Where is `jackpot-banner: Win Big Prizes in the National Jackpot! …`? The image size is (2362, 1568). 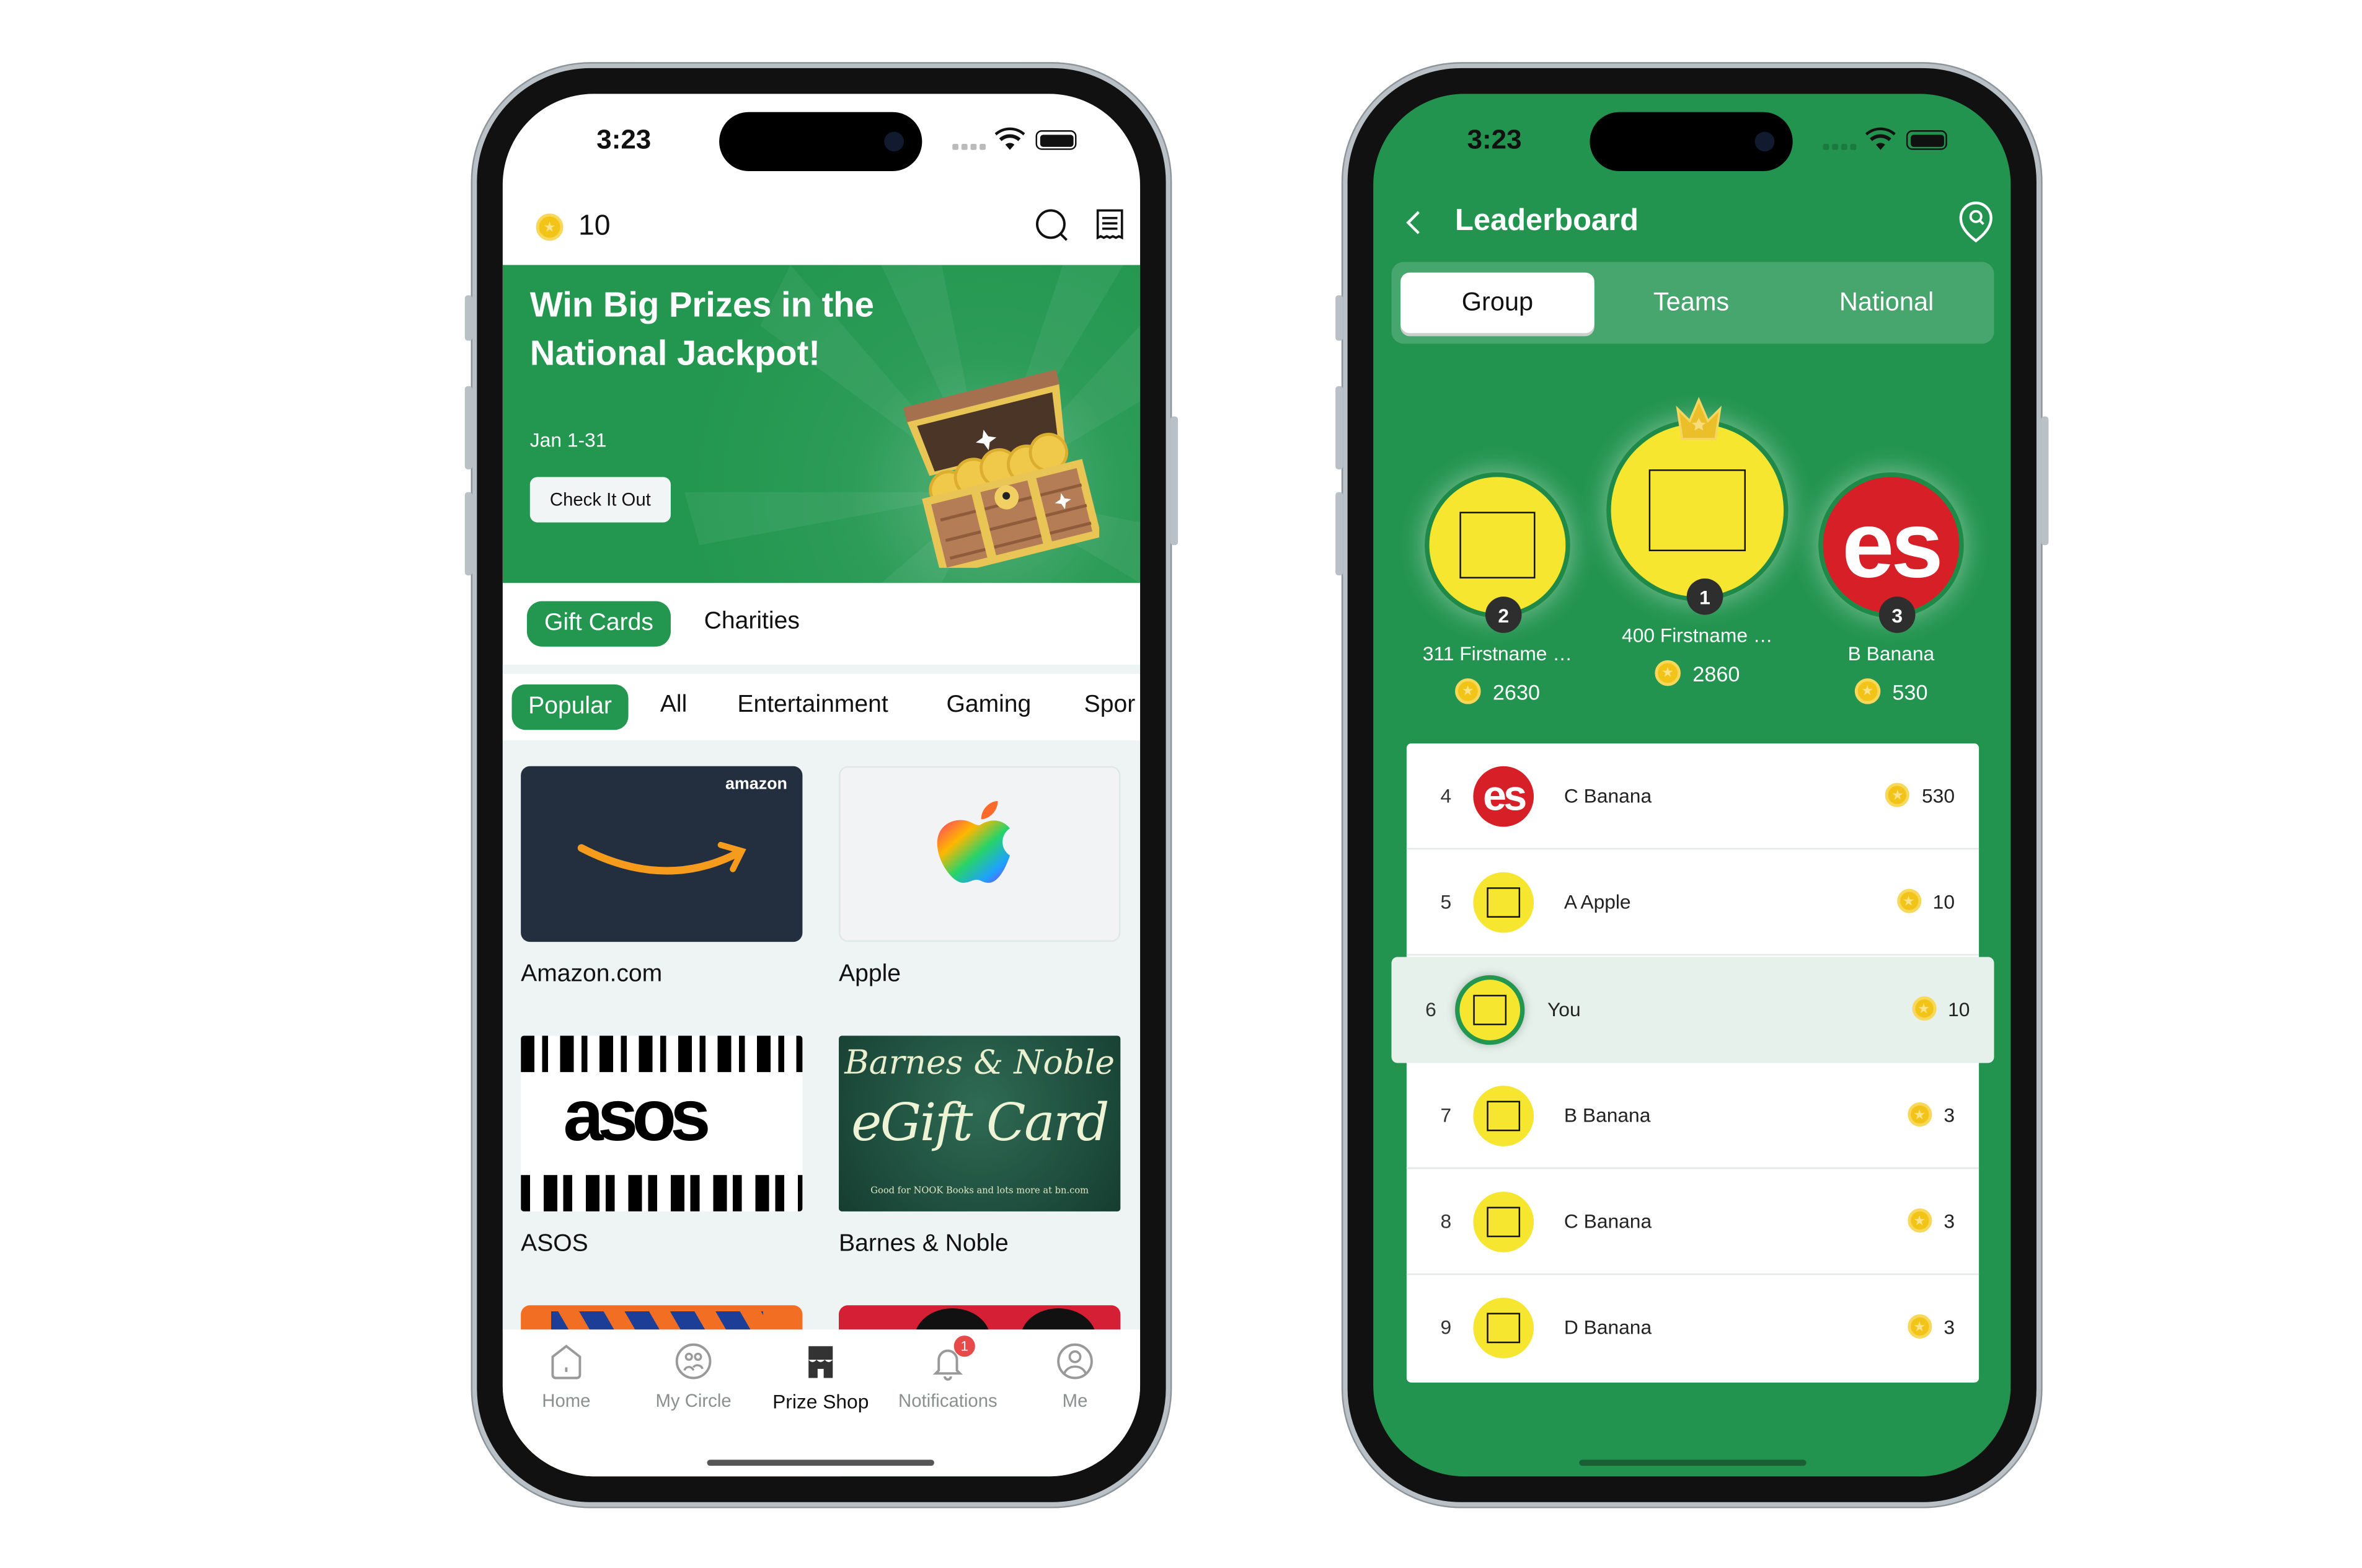
jackpot-banner: Win Big Prizes in the National Jackpot! … is located at coordinates (821, 424).